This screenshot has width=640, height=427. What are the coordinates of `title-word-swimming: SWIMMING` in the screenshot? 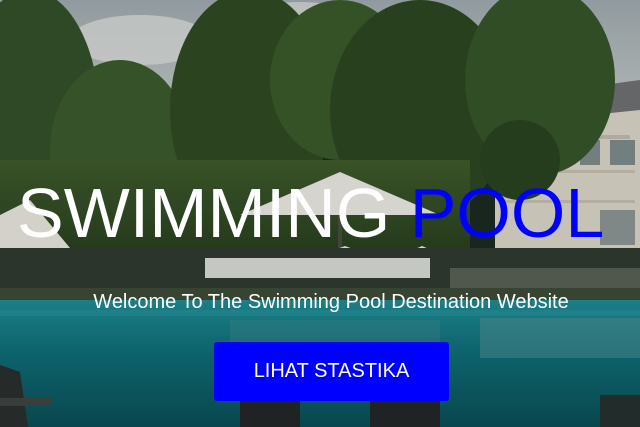 It's located at (204, 213).